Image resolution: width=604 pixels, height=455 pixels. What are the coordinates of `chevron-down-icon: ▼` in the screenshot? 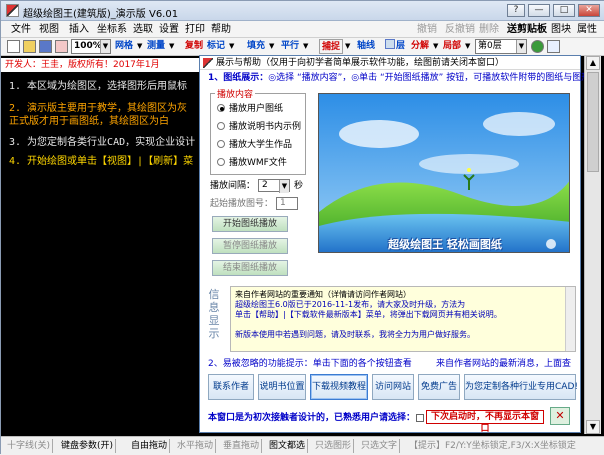 It's located at (284, 186).